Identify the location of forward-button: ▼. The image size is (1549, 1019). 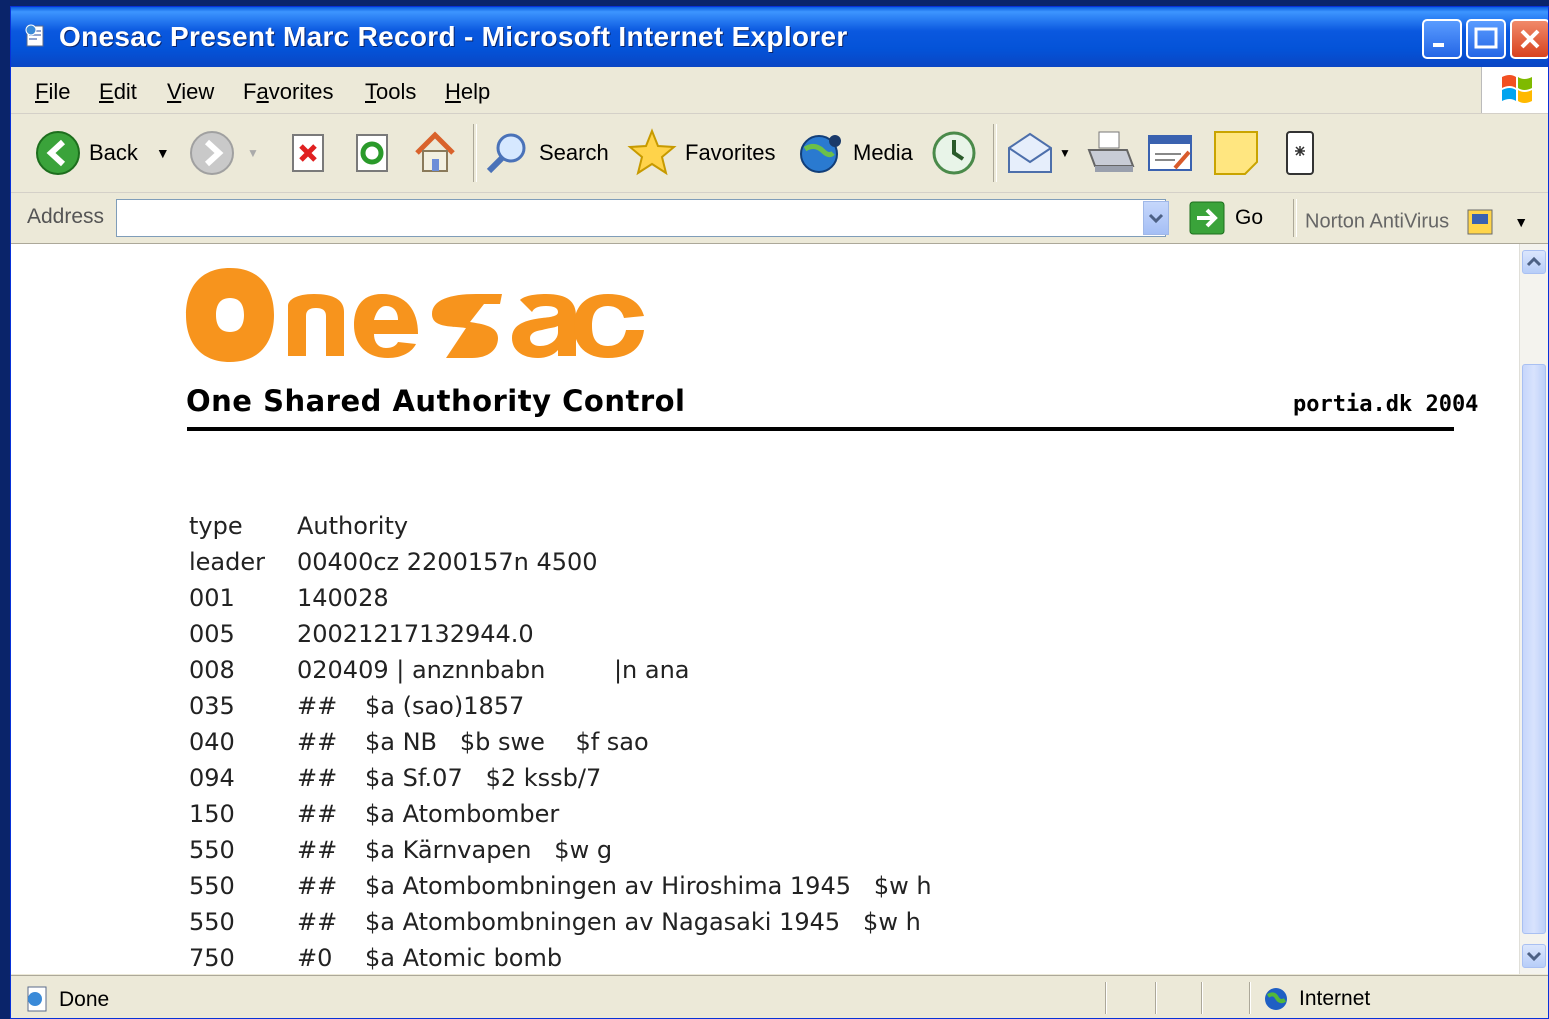
(224, 153).